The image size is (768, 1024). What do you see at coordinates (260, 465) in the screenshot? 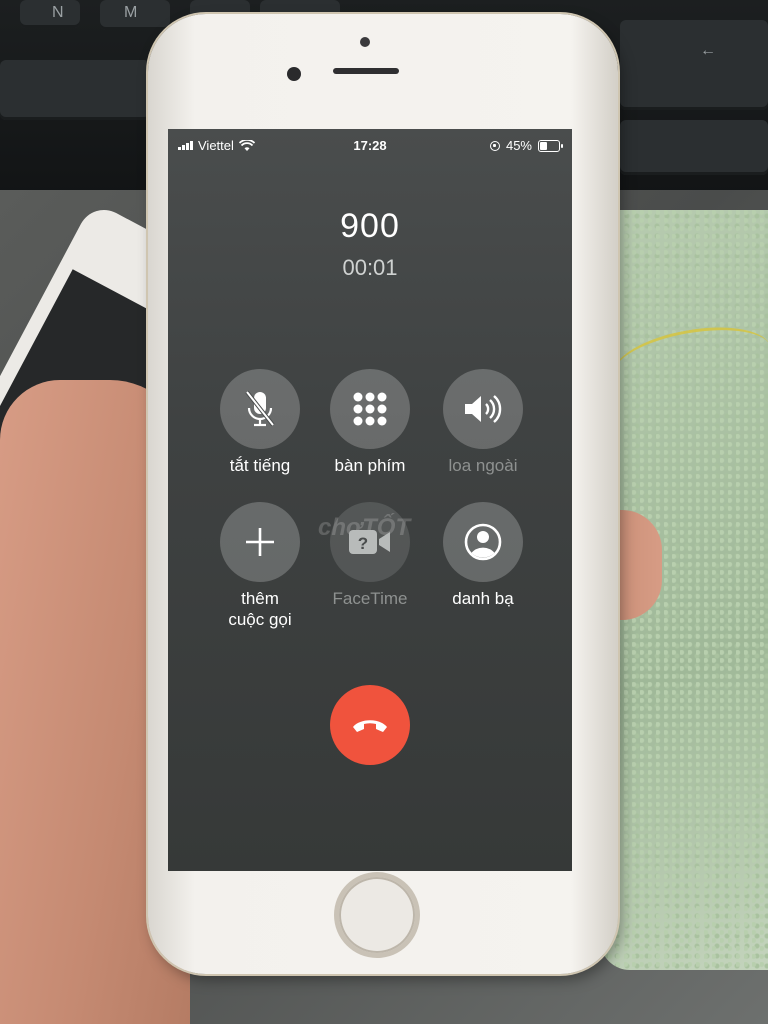
I see `mute-label: tắt tiếng` at bounding box center [260, 465].